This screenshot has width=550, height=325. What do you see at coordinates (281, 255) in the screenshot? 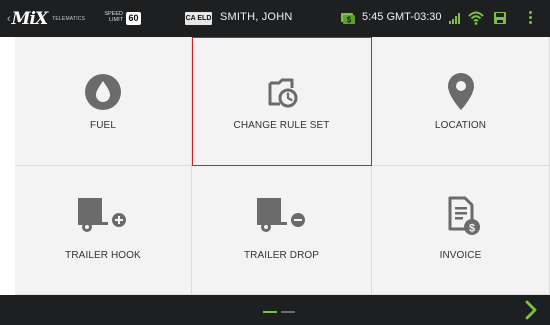
I see `tile-trailer-drop-label: TRAILER DROP` at bounding box center [281, 255].